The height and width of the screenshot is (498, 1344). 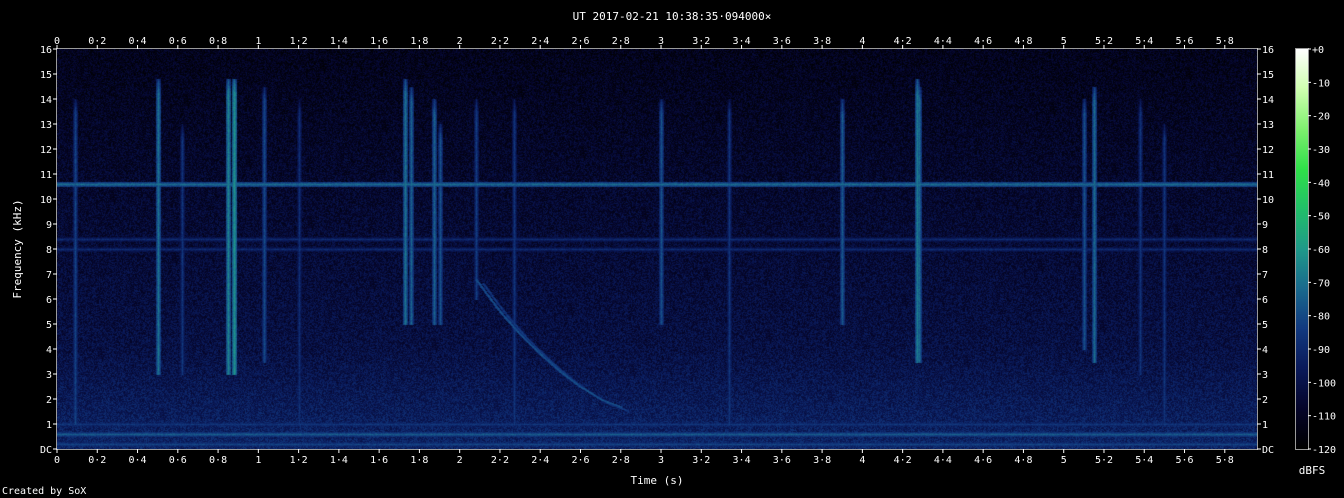 What do you see at coordinates (782, 460) in the screenshot?
I see `x-tick-label-bottom: 3·6` at bounding box center [782, 460].